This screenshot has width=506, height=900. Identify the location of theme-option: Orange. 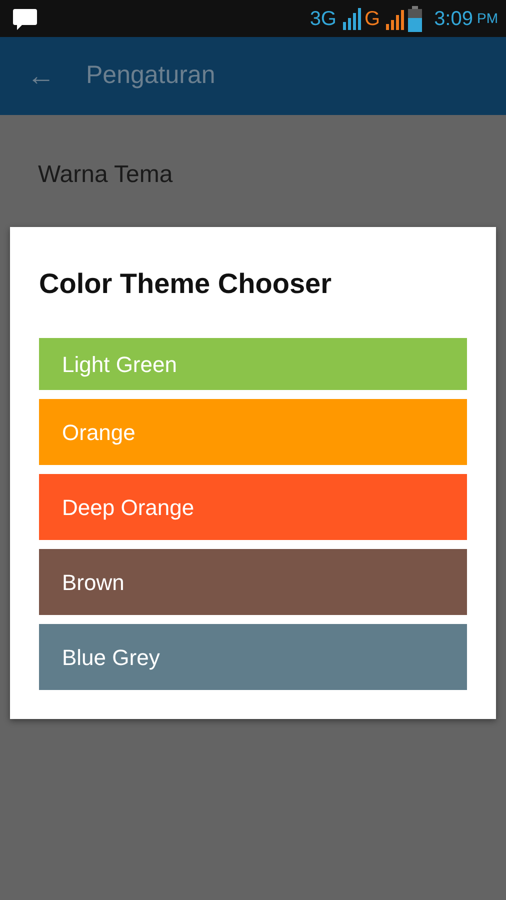
(253, 432).